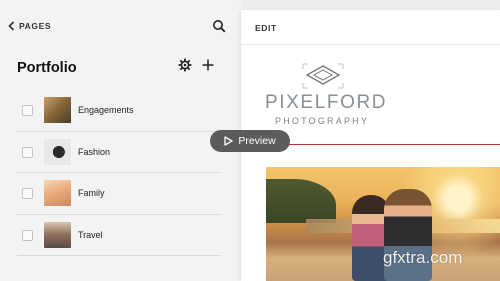 The width and height of the screenshot is (500, 281). Describe the element at coordinates (228, 141) in the screenshot. I see `play-icon` at that location.